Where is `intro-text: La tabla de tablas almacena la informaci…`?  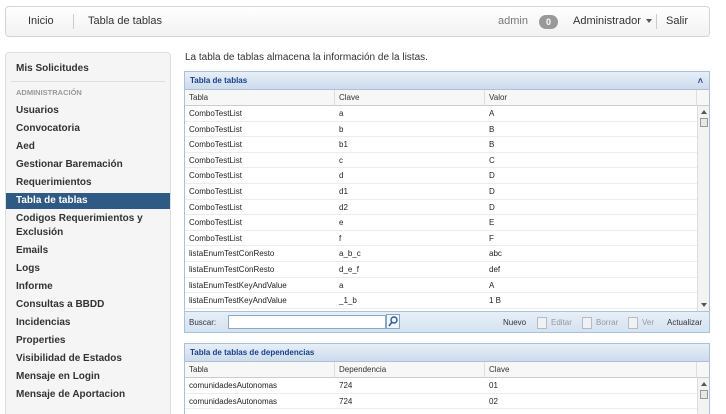
intro-text: La tabla de tablas almacena la informaci… is located at coordinates (306, 57).